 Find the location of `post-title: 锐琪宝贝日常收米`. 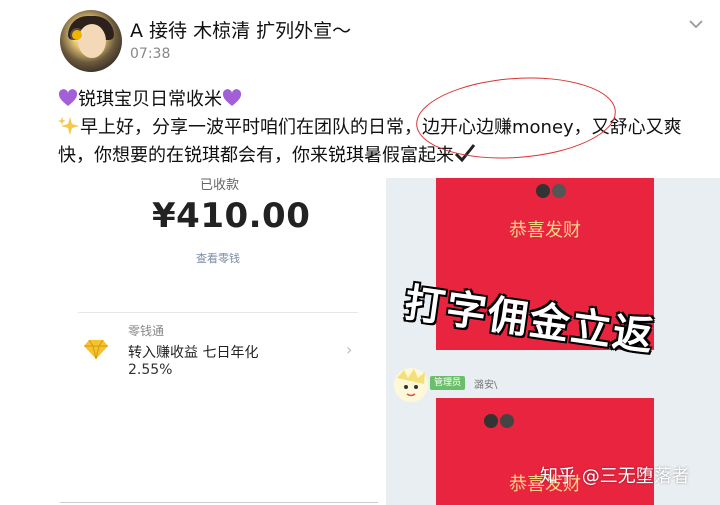

post-title: 锐琪宝贝日常收米 is located at coordinates (150, 99).